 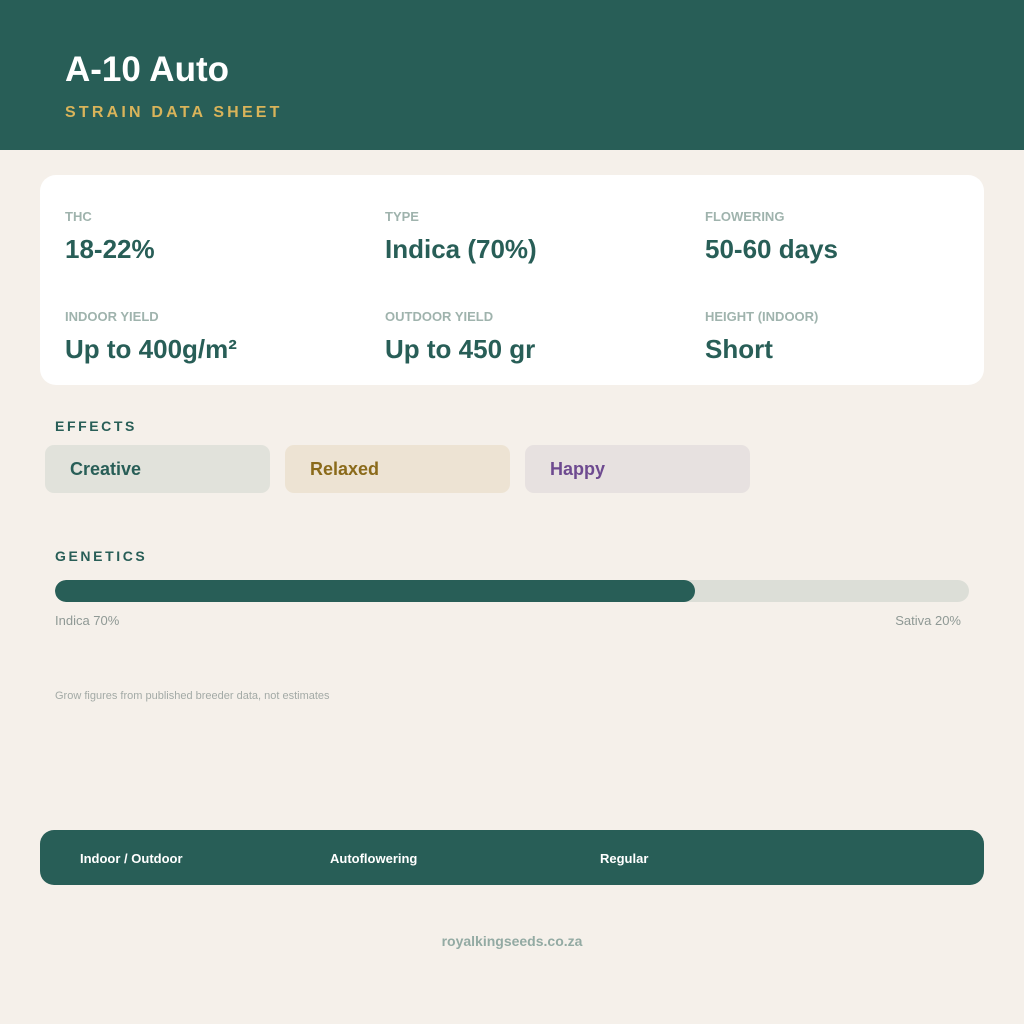 What do you see at coordinates (624, 858) in the screenshot?
I see `footer-item-seed-type: Regular` at bounding box center [624, 858].